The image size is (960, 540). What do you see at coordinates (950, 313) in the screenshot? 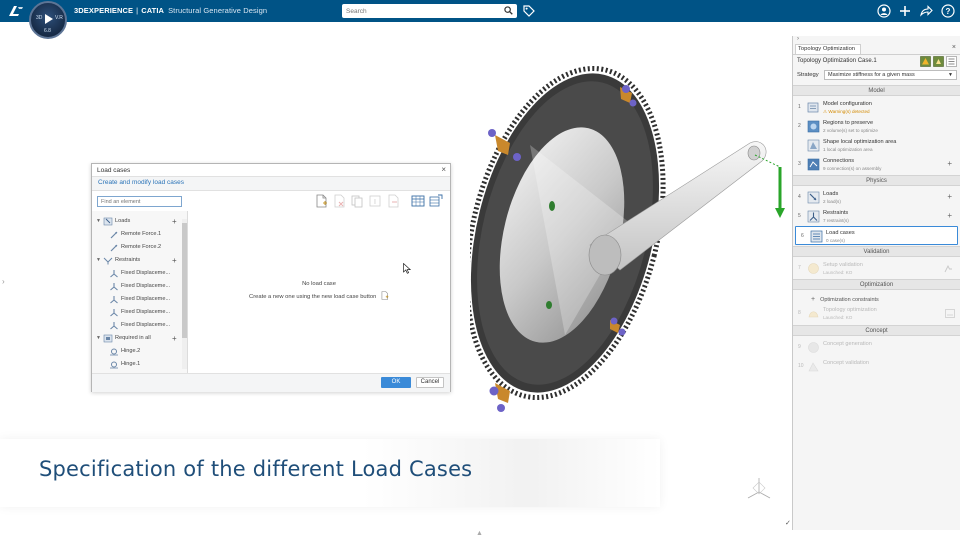
I see `topology-settings-icon` at bounding box center [950, 313].